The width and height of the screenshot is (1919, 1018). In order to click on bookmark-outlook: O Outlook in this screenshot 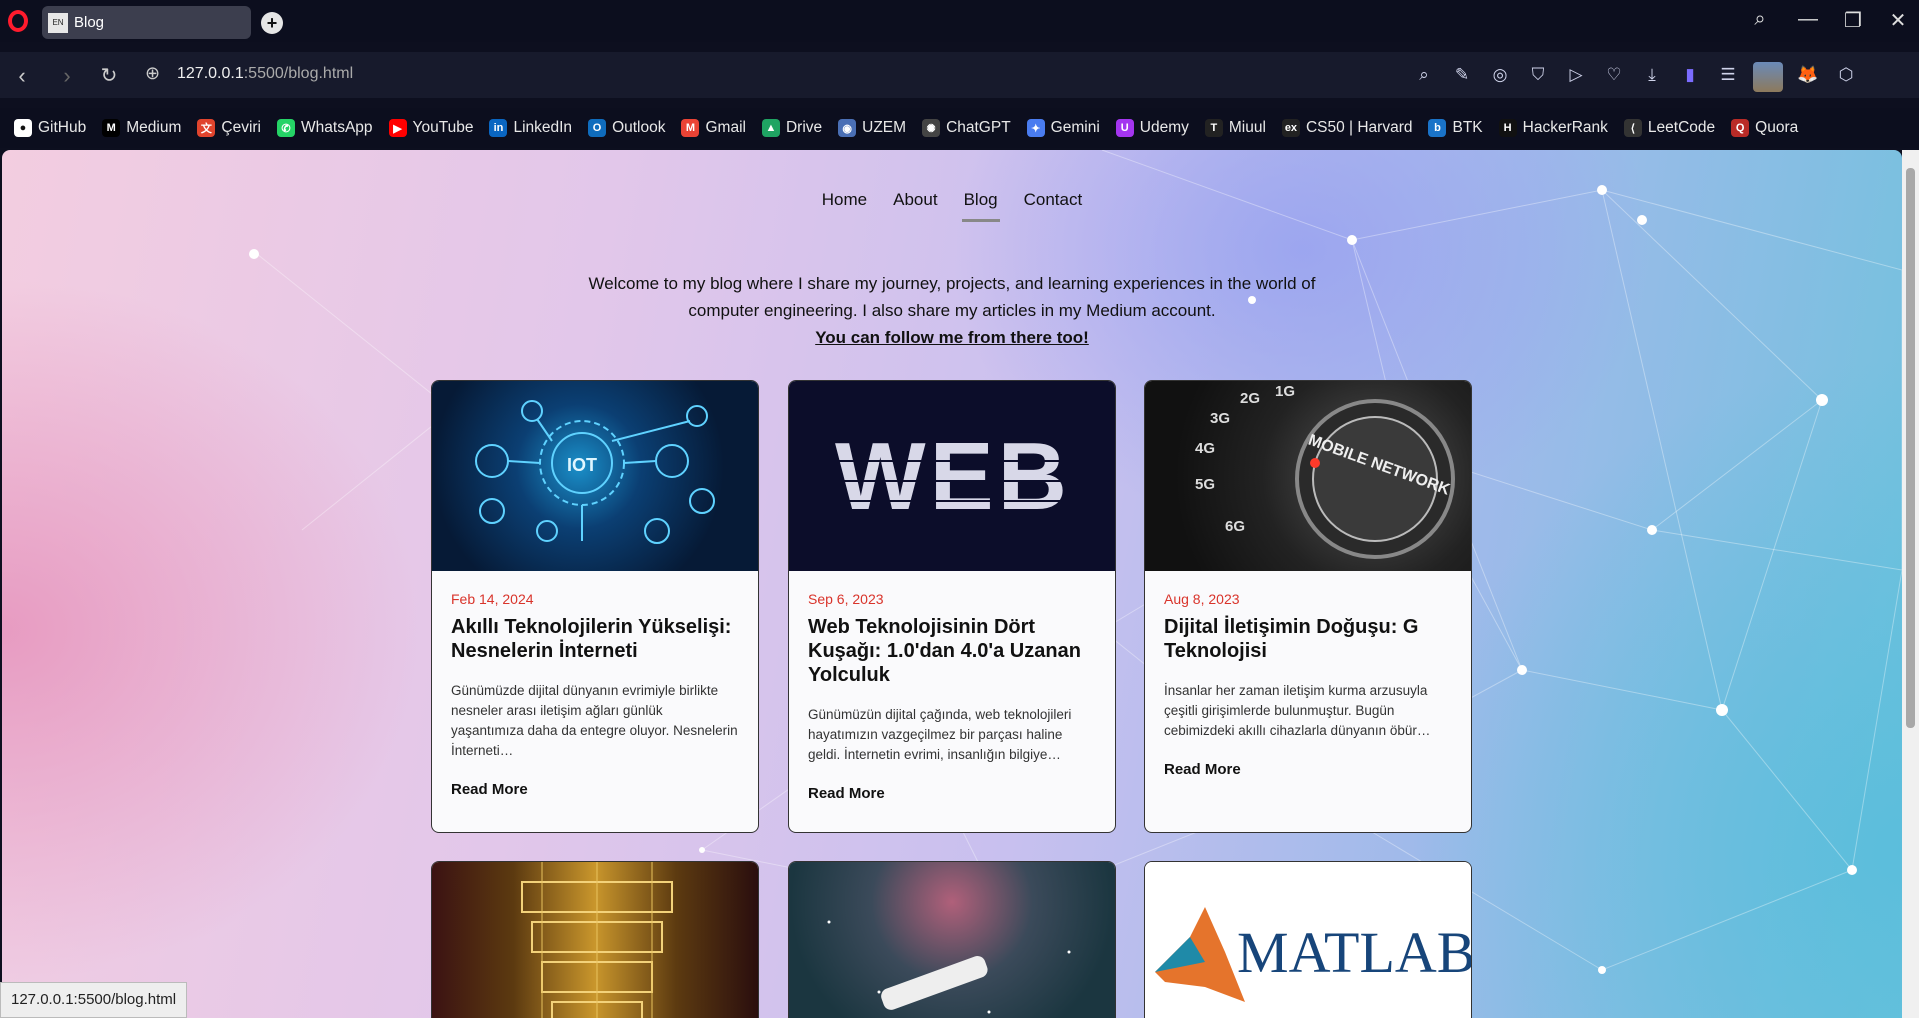, I will do `click(626, 128)`.